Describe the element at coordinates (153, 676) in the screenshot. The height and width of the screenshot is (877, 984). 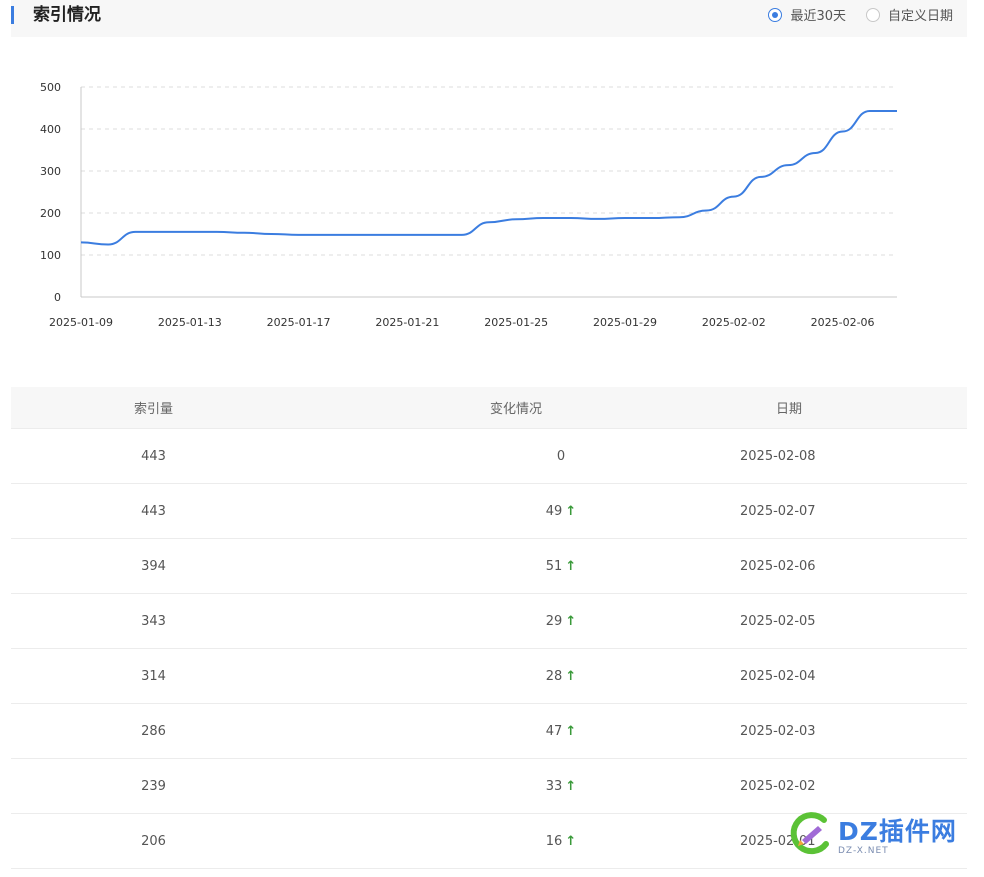
I see `cell-index-count: 314` at that location.